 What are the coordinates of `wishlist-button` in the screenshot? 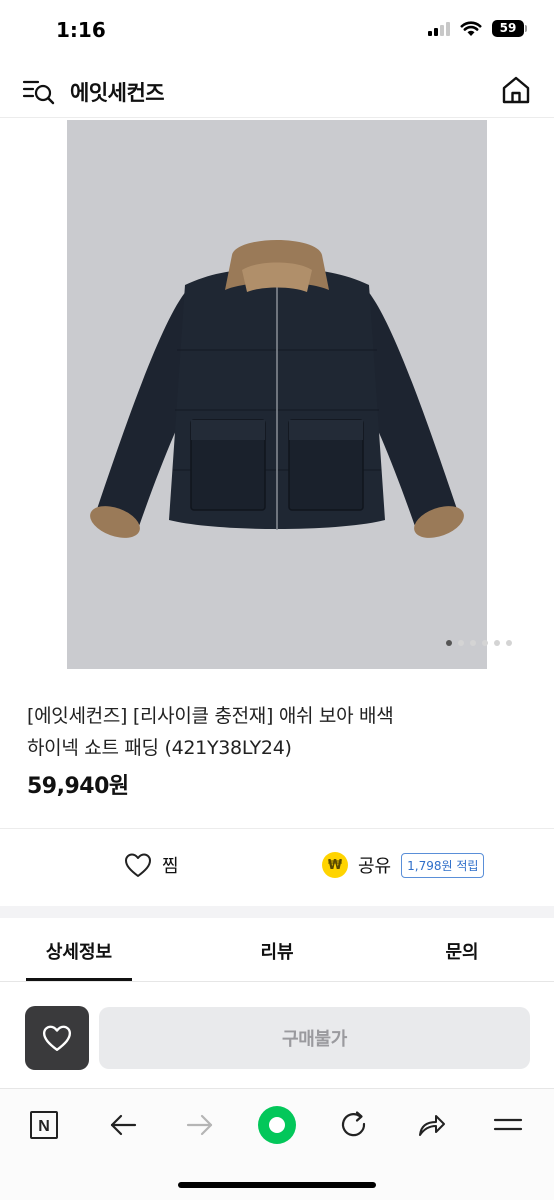 It's located at (57, 1038).